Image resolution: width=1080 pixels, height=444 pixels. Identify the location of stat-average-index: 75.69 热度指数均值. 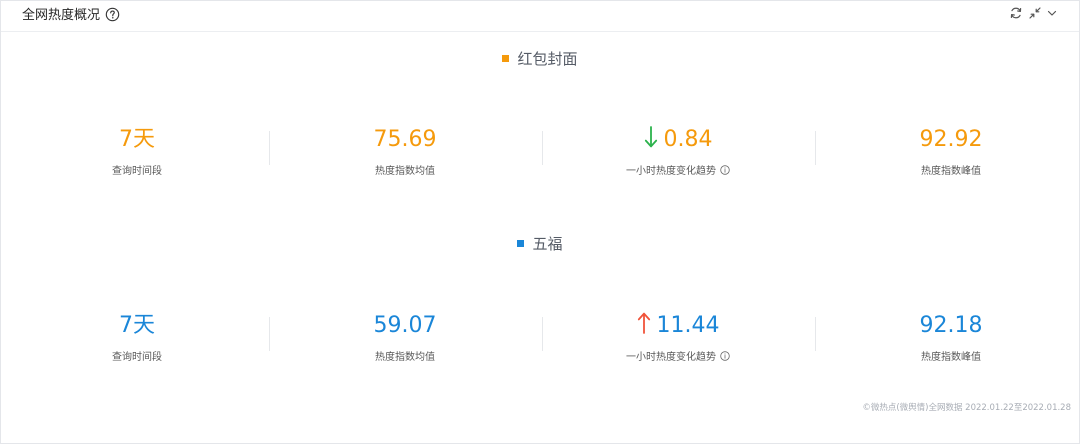
(405, 152).